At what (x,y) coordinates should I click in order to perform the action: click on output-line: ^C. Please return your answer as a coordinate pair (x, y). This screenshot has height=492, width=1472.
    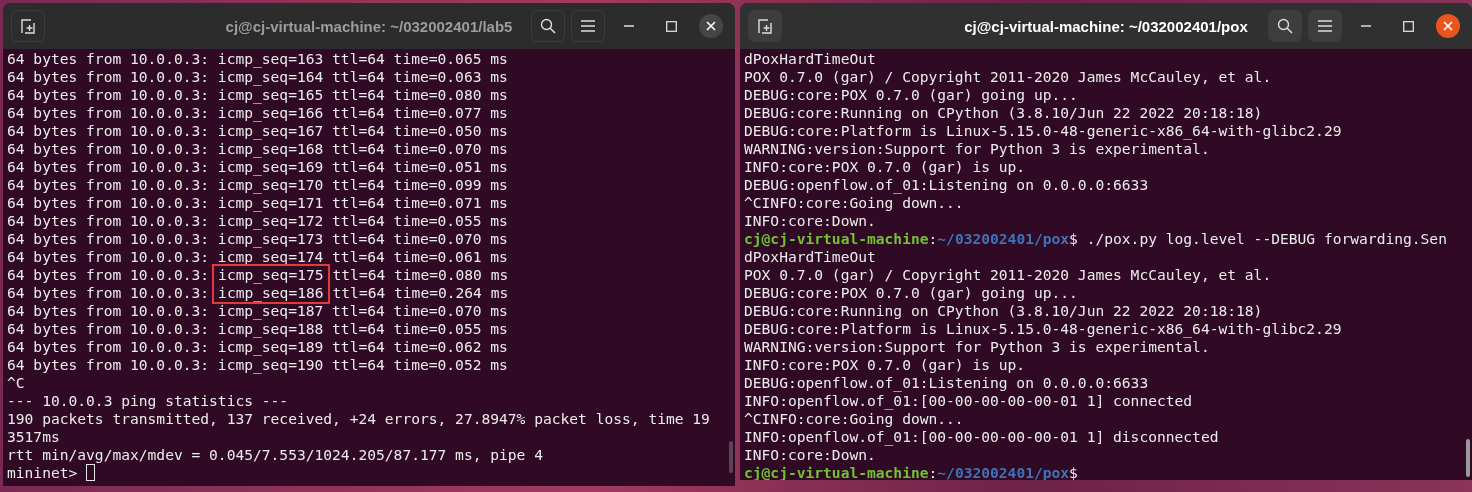
    Looking at the image, I should click on (16, 383).